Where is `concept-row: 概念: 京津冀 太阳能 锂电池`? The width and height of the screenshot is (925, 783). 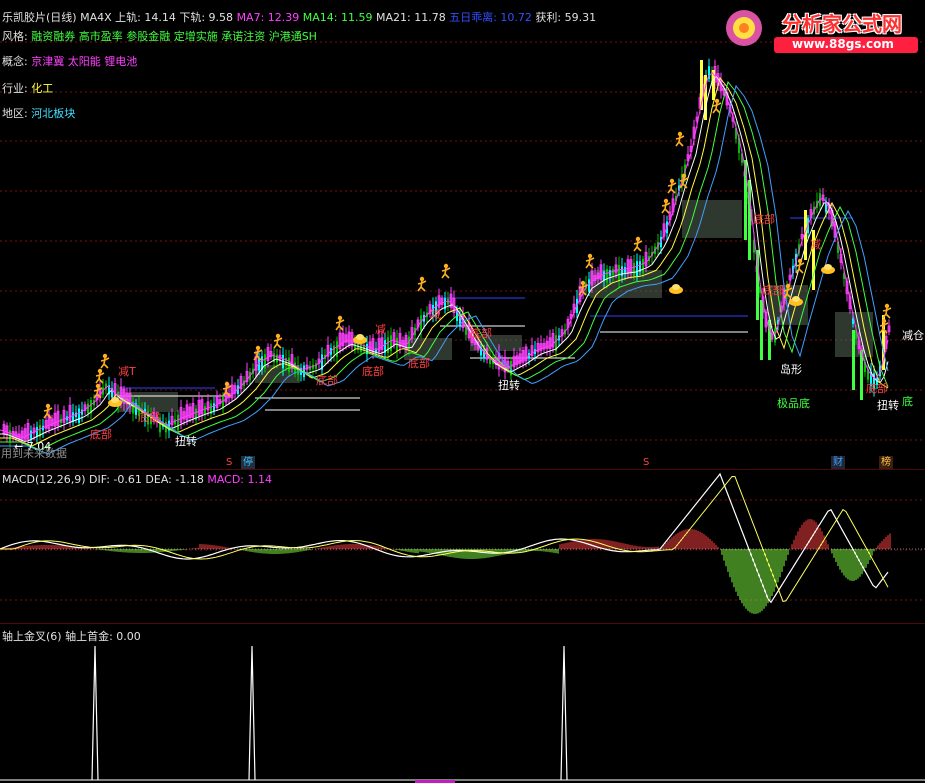
concept-row: 概念: 京津冀 太阳能 锂电池 is located at coordinates (69, 61).